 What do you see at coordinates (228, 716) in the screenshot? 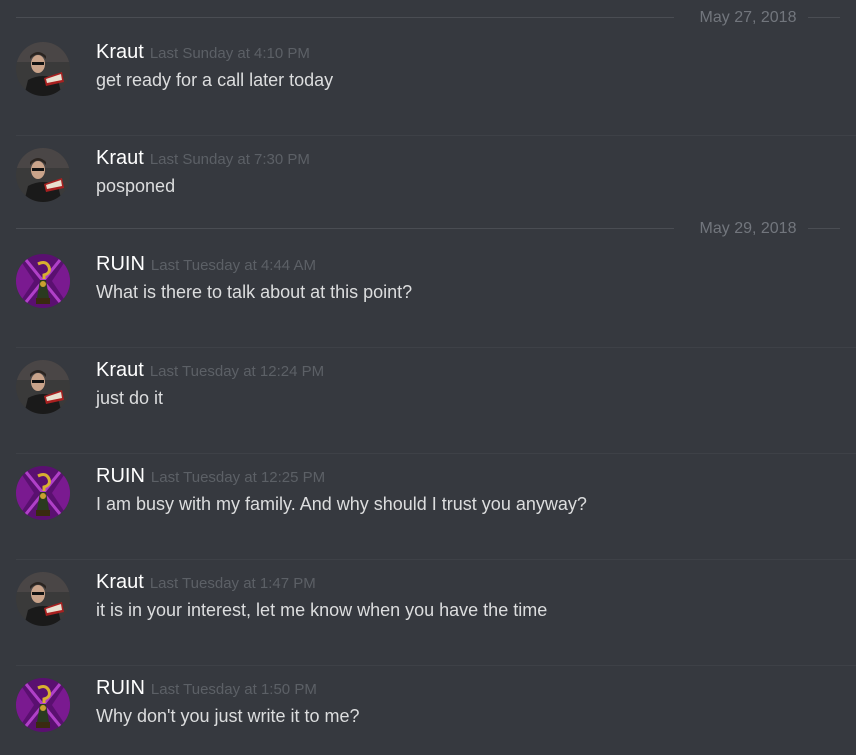
I see `message-content: Why don't you just write it to me?` at bounding box center [228, 716].